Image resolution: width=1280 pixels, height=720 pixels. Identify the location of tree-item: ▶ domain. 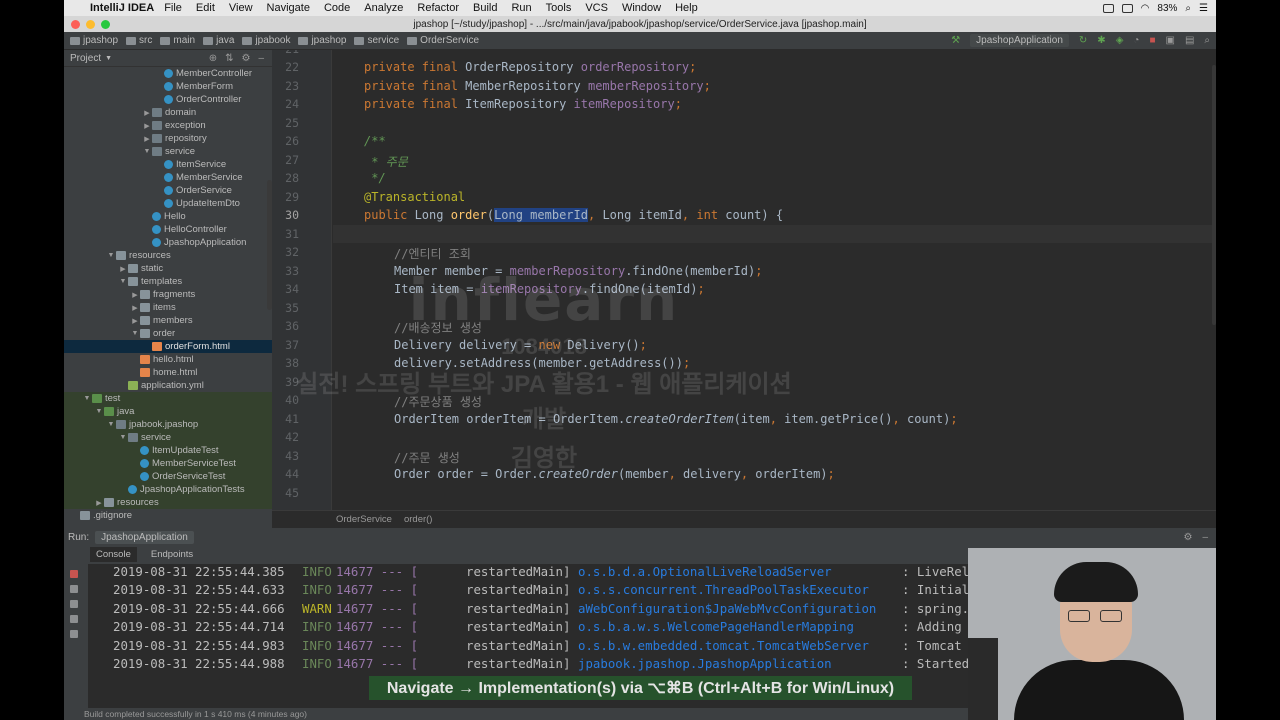
(168, 112).